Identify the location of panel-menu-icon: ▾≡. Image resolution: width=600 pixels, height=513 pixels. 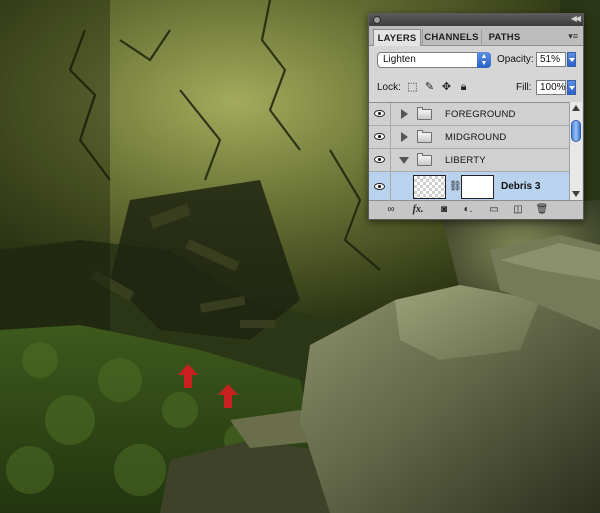
(573, 36).